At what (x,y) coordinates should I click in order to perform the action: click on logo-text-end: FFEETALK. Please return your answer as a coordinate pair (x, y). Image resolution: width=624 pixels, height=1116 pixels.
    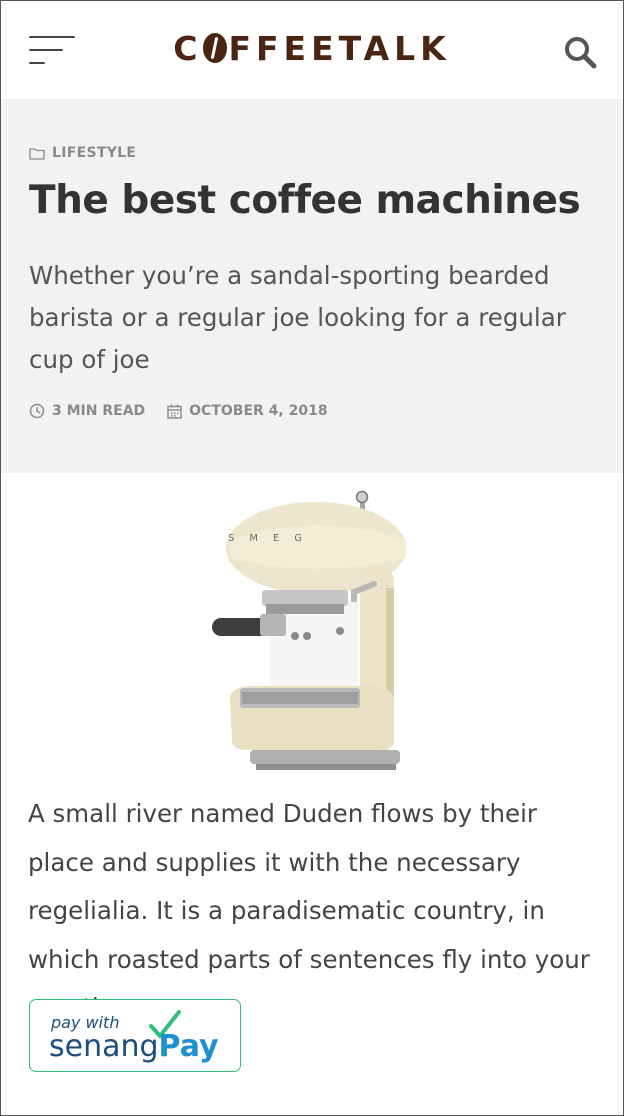
    Looking at the image, I should click on (339, 48).